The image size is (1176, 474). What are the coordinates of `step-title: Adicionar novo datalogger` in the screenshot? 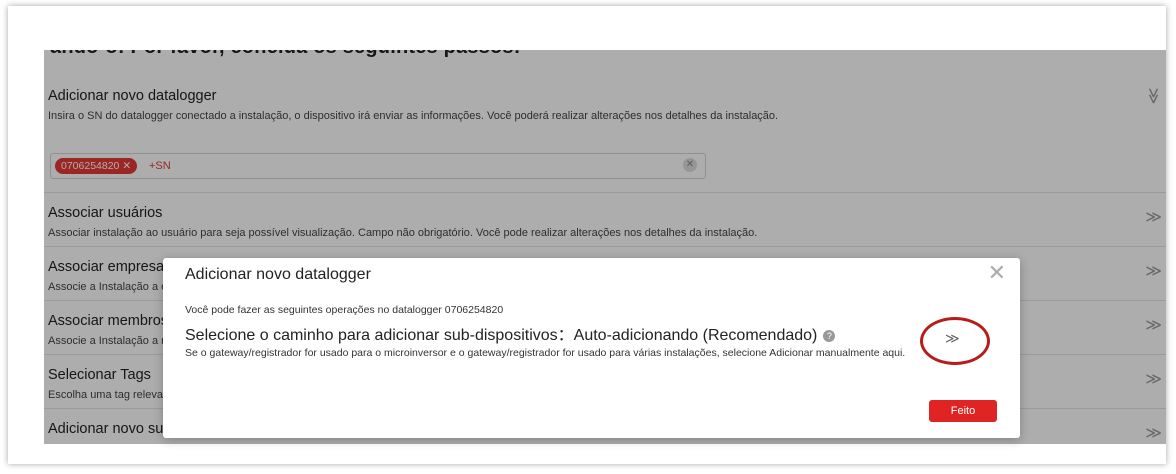 It's located at (132, 96).